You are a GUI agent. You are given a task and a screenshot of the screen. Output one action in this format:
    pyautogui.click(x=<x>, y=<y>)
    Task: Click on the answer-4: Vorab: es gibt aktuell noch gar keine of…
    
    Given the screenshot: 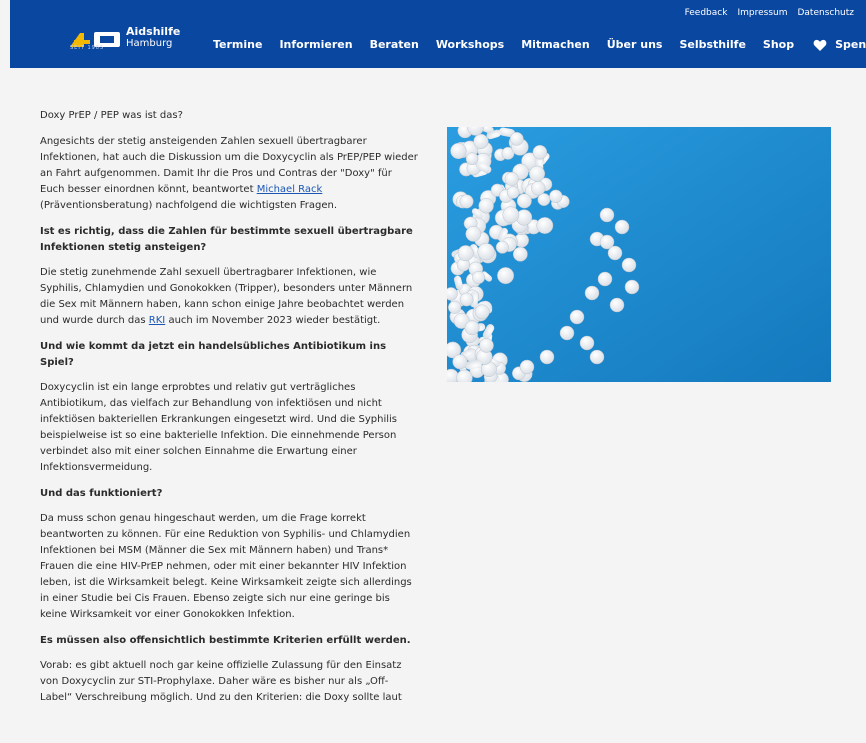 What is the action you would take?
    pyautogui.click(x=221, y=681)
    